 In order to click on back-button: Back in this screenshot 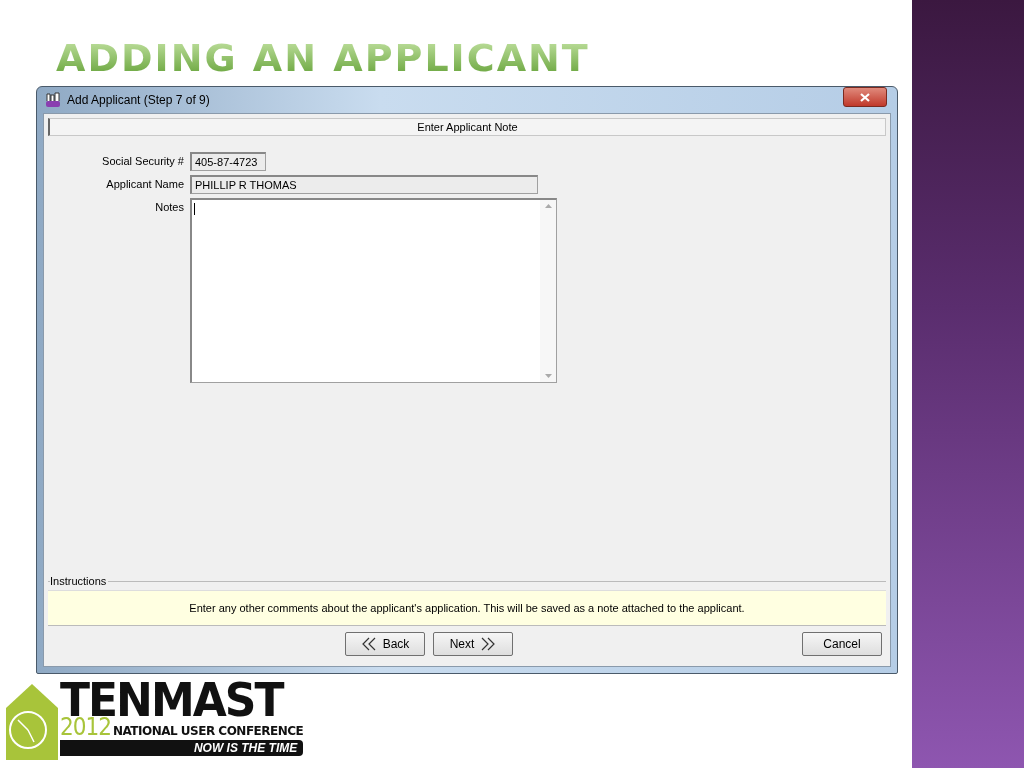, I will do `click(385, 644)`.